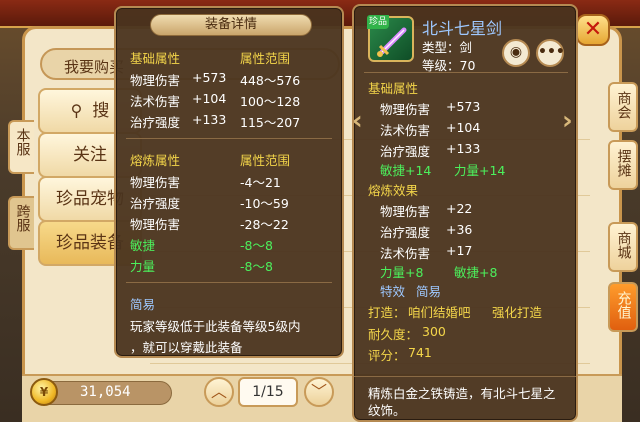 Image resolution: width=640 pixels, height=422 pixels. Describe the element at coordinates (268, 392) in the screenshot. I see `page-indicator: 1/15` at that location.